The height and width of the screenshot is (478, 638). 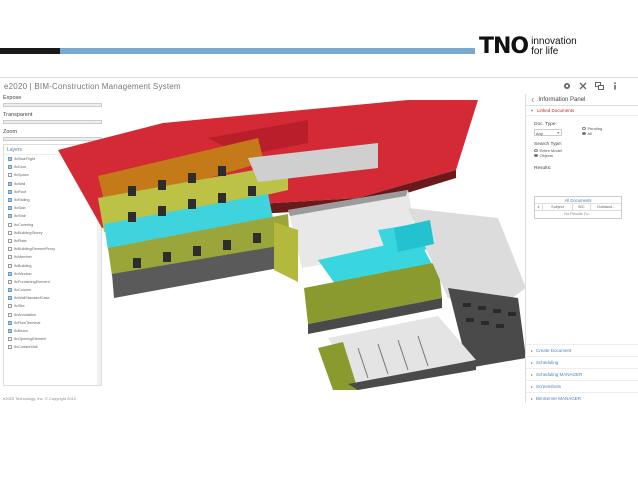 What do you see at coordinates (40, 398) in the screenshot?
I see `copyright-footer: e2020 Technology, Inc. © Copyright 2012` at bounding box center [40, 398].